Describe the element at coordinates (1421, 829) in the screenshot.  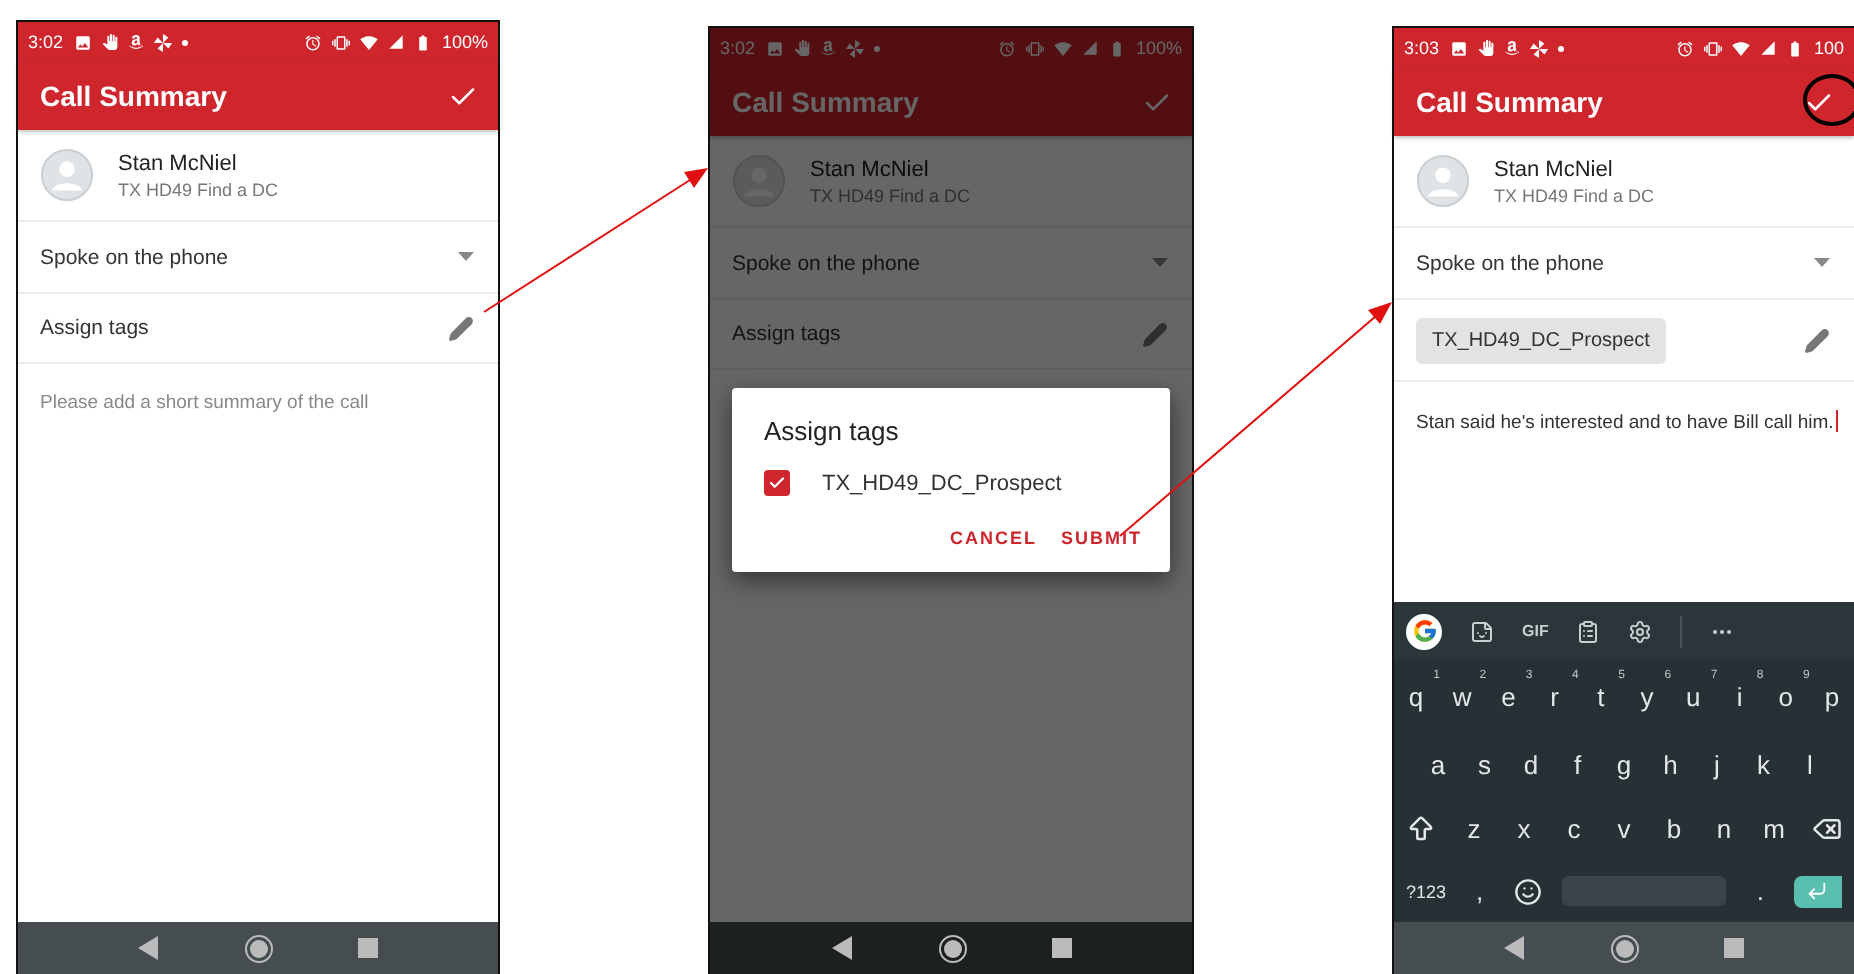
I see `shift-icon` at that location.